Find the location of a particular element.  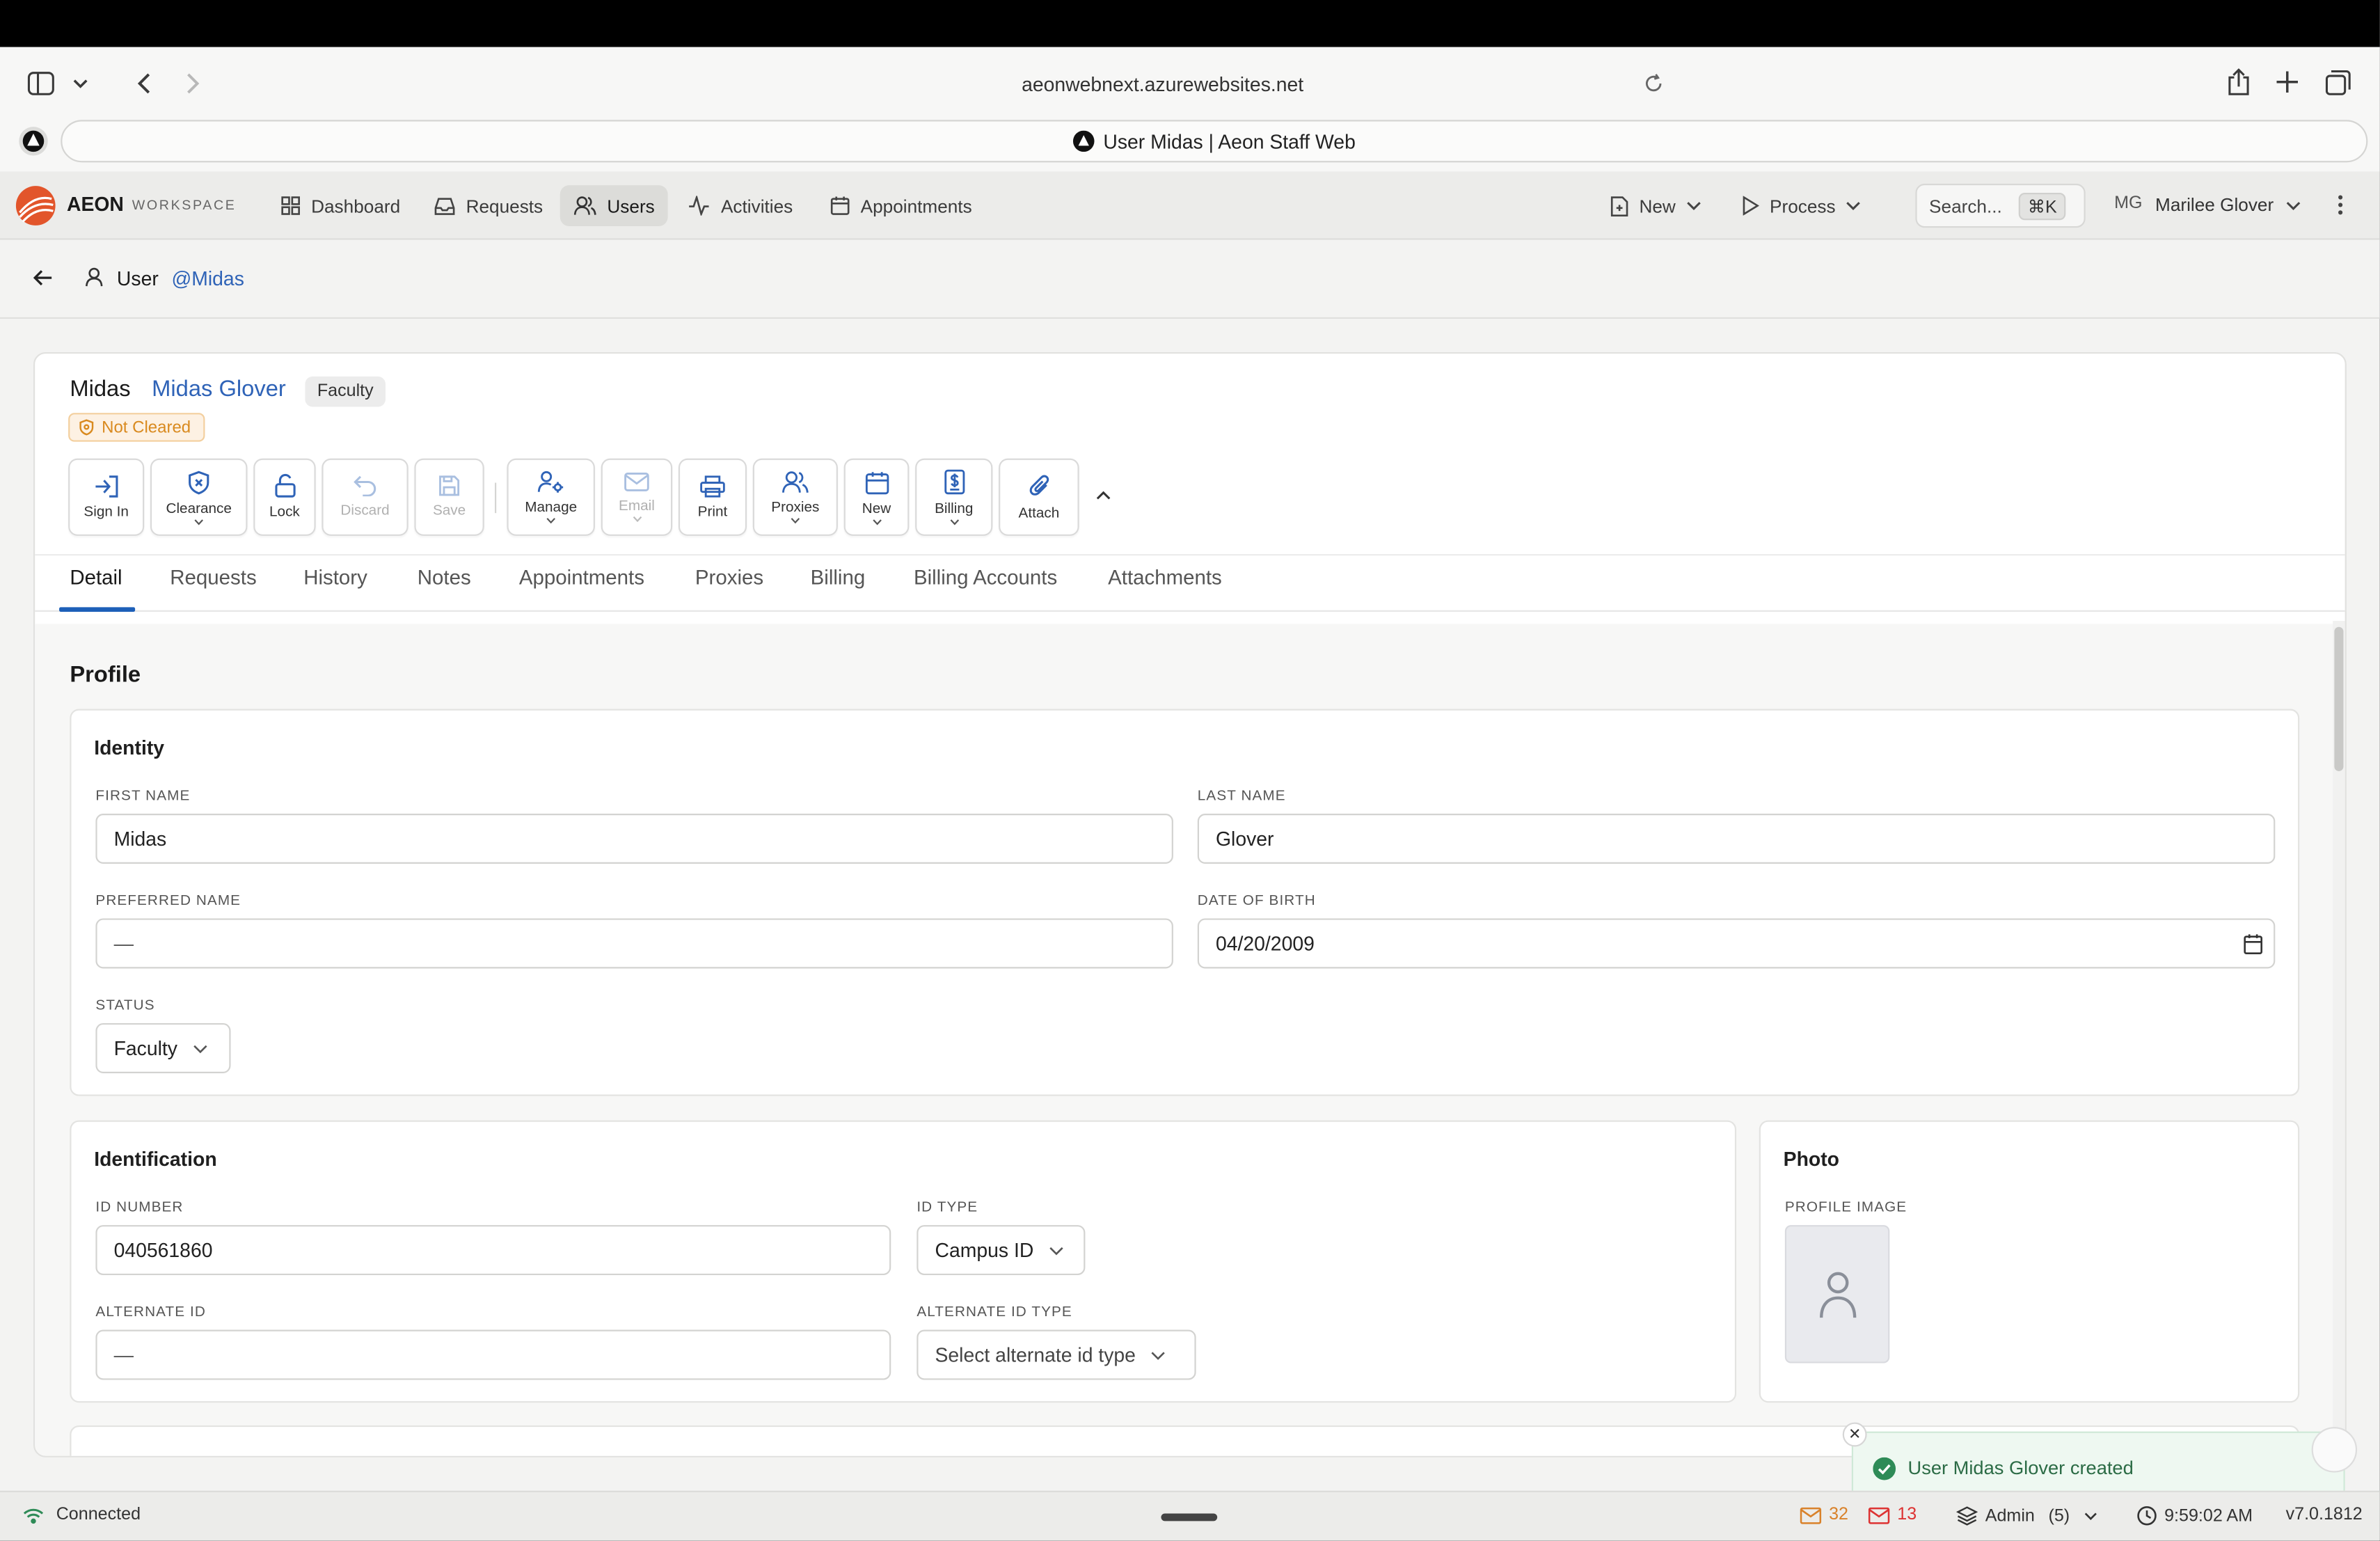

manage-label: Manage is located at coordinates (551, 507).